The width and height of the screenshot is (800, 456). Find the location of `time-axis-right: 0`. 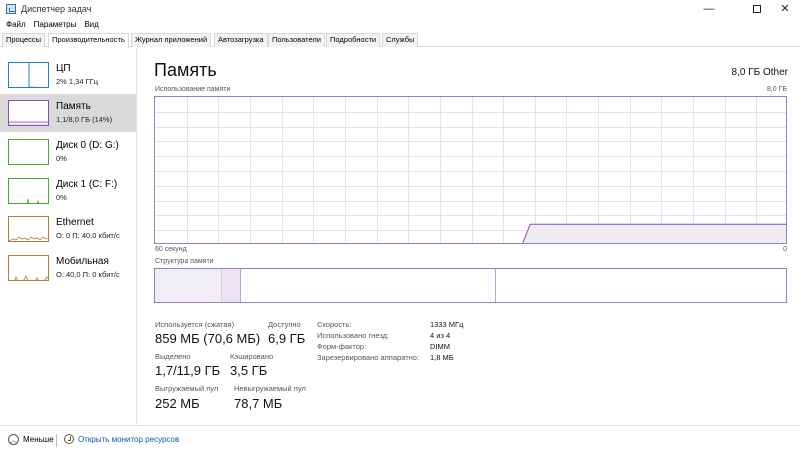

time-axis-right: 0 is located at coordinates (785, 249).